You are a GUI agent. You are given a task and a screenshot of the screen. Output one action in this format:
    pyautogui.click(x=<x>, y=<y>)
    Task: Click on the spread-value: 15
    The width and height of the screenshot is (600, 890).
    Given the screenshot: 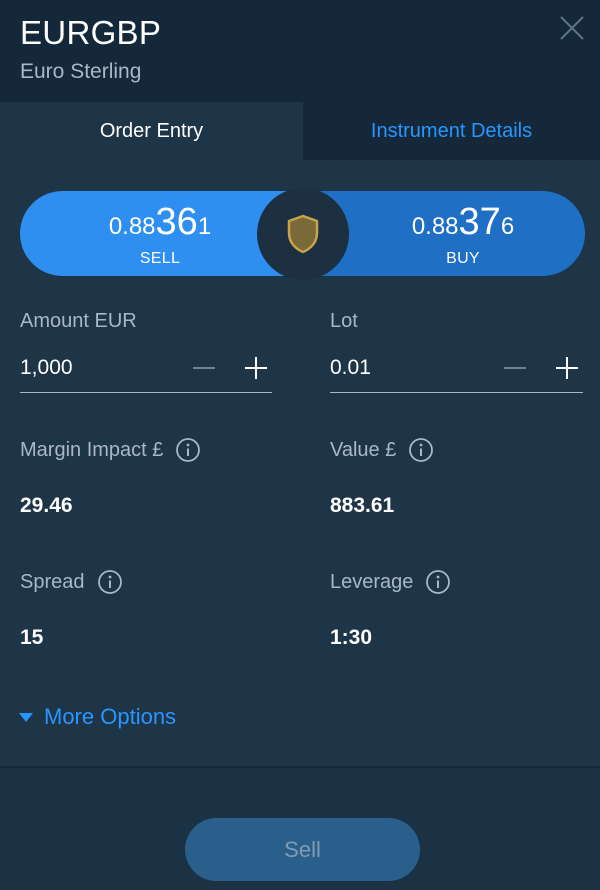 What is the action you would take?
    pyautogui.click(x=32, y=637)
    